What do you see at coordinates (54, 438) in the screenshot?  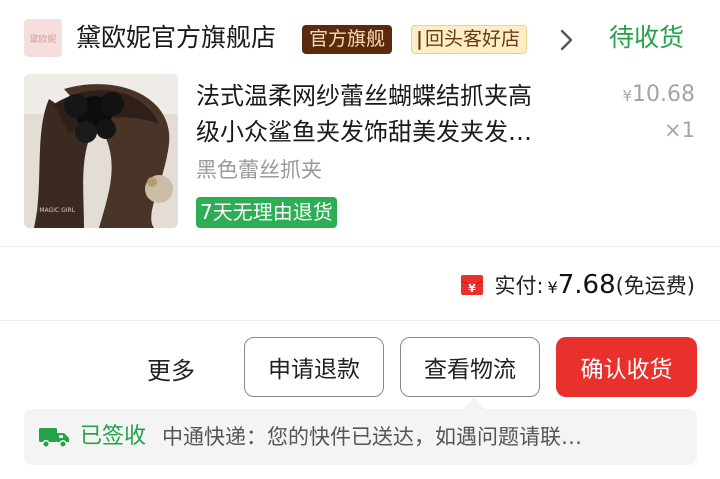 I see `truck-icon` at bounding box center [54, 438].